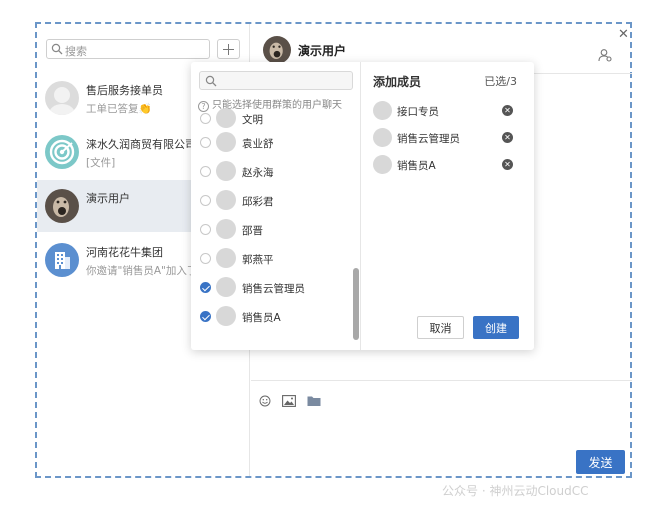 The width and height of the screenshot is (660, 510). What do you see at coordinates (108, 198) in the screenshot?
I see `conversation-name: 演示用户` at bounding box center [108, 198].